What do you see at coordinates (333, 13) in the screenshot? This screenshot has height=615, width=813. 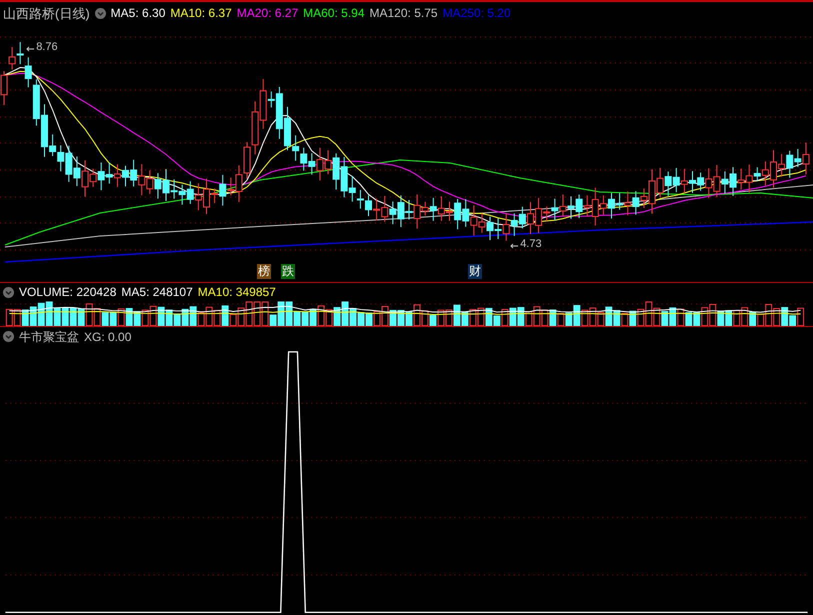 I see `indicator-label: MA60: 5.94` at bounding box center [333, 13].